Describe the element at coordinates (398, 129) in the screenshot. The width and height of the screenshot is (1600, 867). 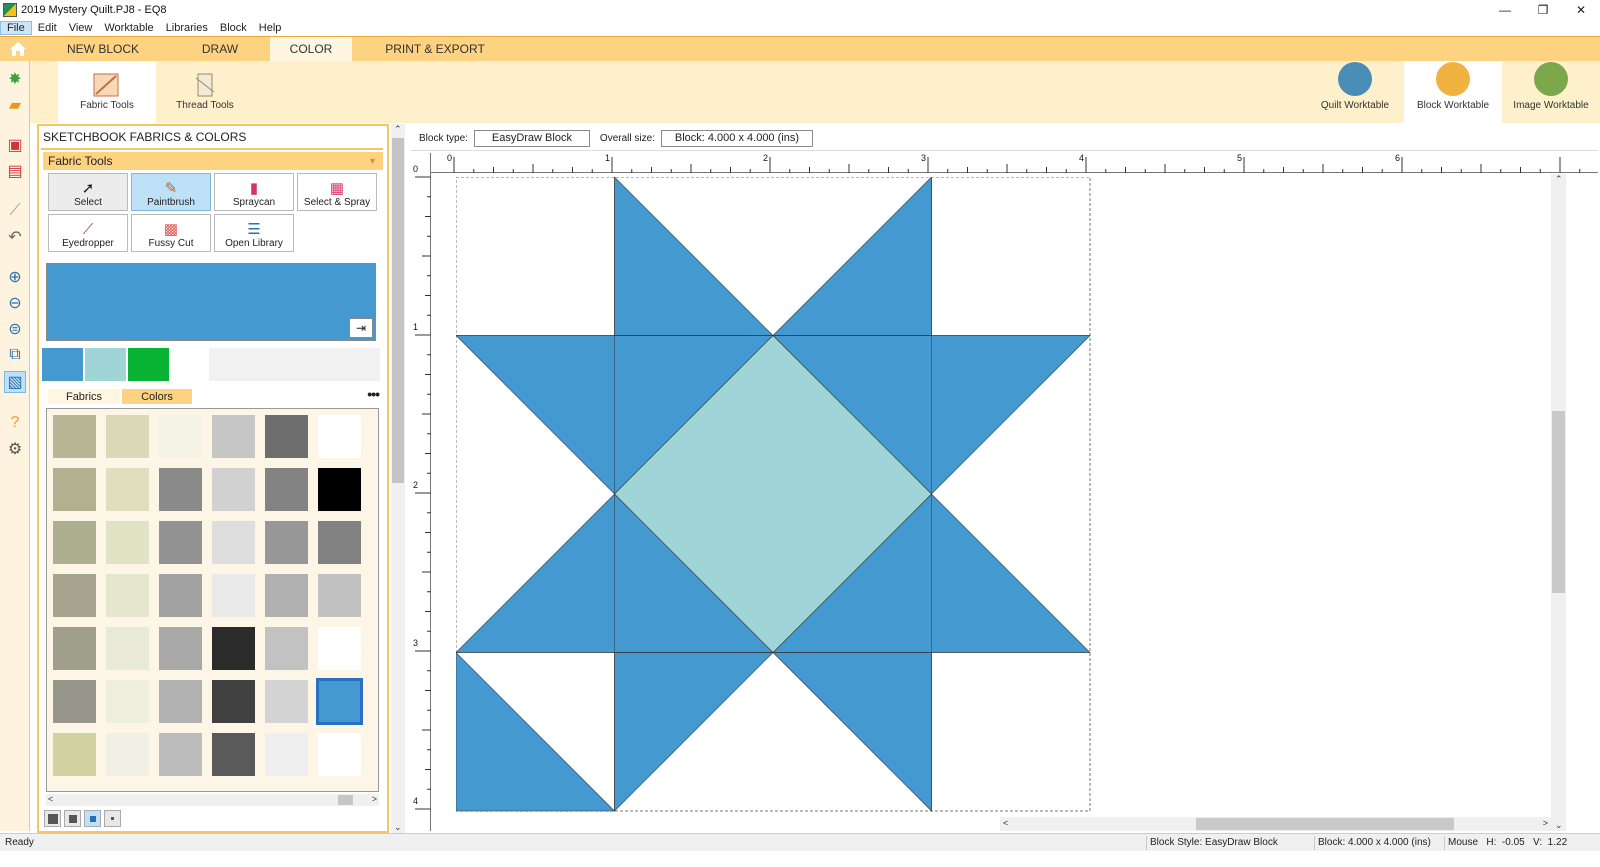
I see `scroll-up-icon: ⌃` at that location.